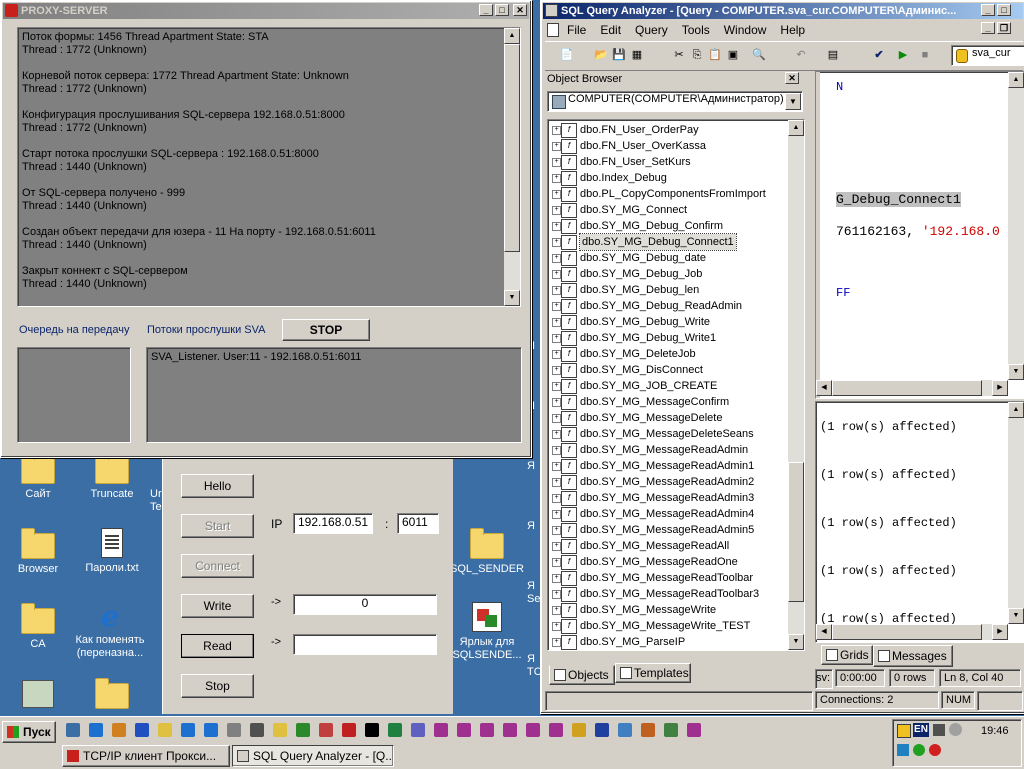  What do you see at coordinates (667, 626) in the screenshot?
I see `tree-item: + f dbo.SY_MG_MessageWrite_TEST` at bounding box center [667, 626].